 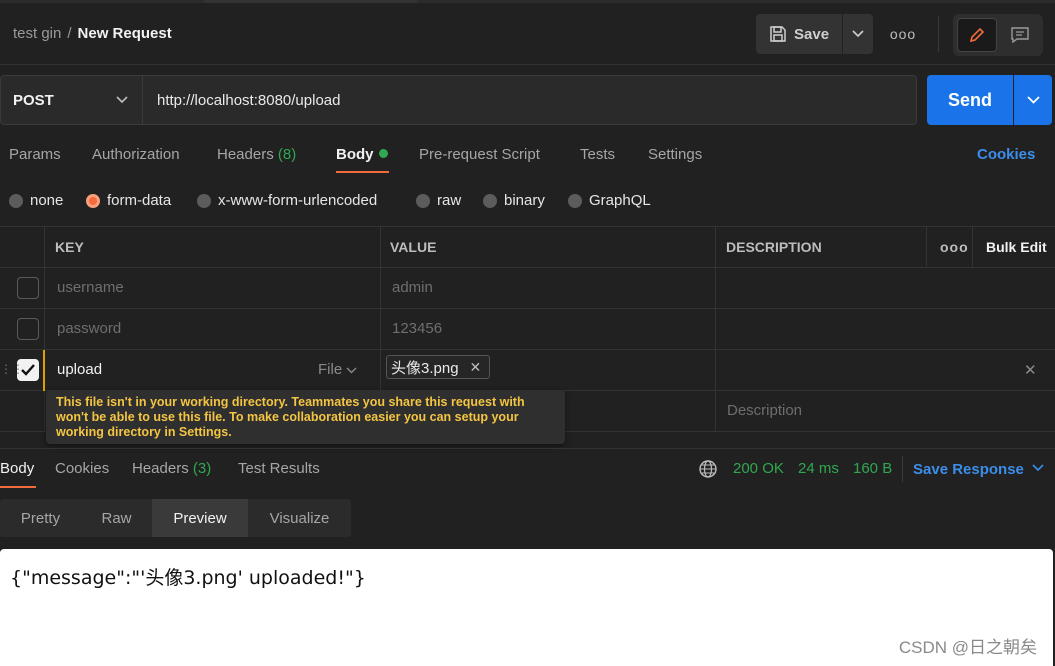 What do you see at coordinates (279, 468) in the screenshot?
I see `response-tab-test-results: Test Results` at bounding box center [279, 468].